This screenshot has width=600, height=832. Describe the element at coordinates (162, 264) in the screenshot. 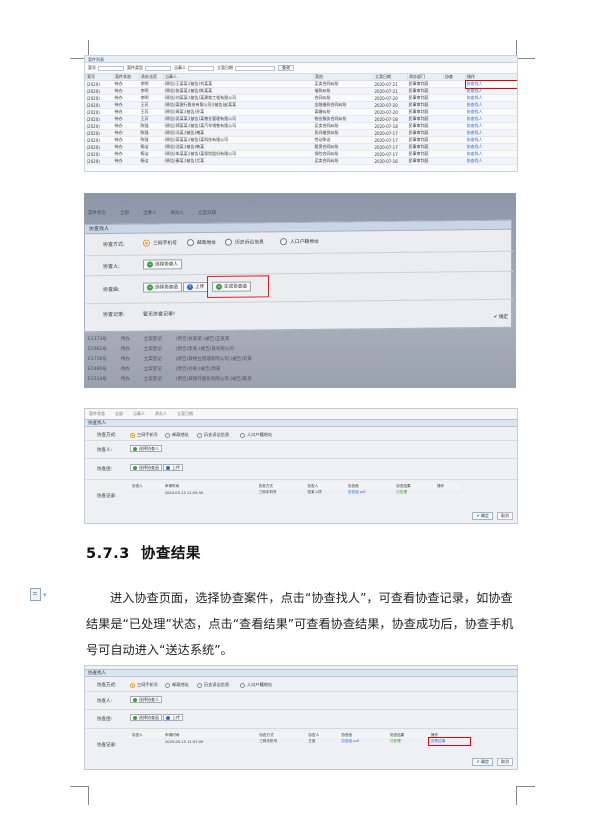

I see `select-person-button: + 选择协查人` at that location.